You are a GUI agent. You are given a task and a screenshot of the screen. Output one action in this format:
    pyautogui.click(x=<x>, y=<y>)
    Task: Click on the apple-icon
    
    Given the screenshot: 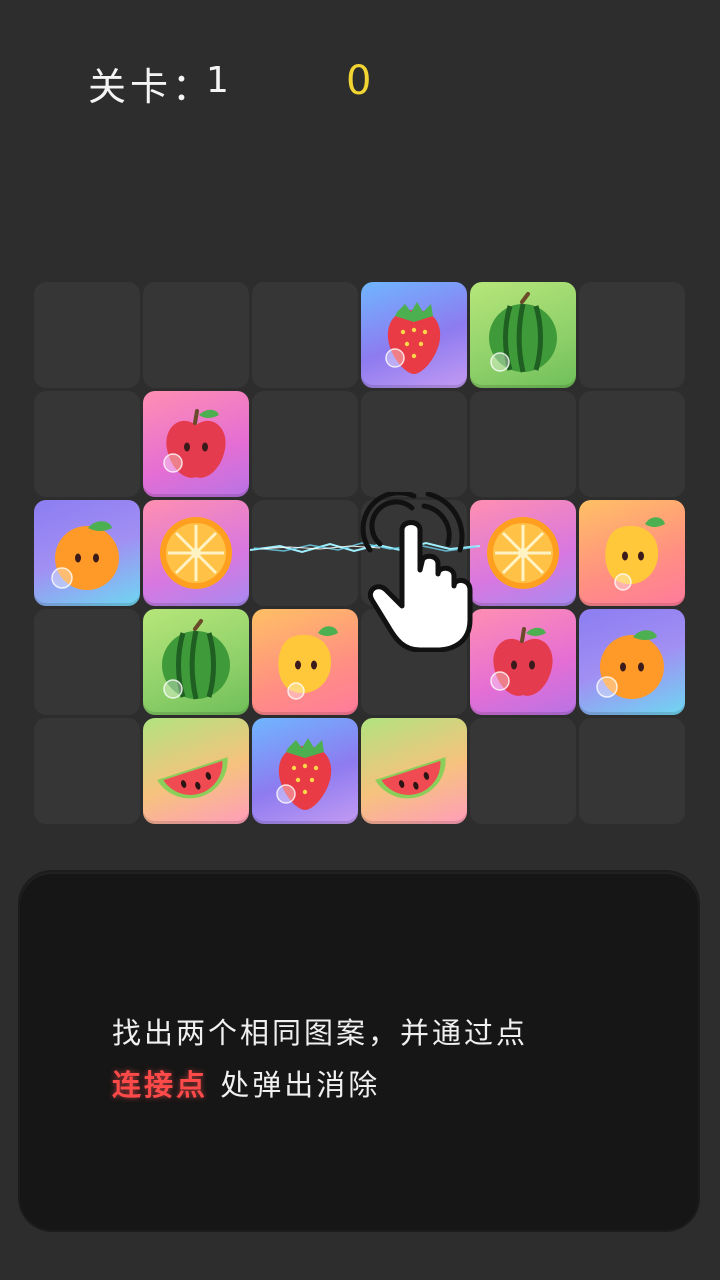 What is the action you would take?
    pyautogui.click(x=194, y=443)
    